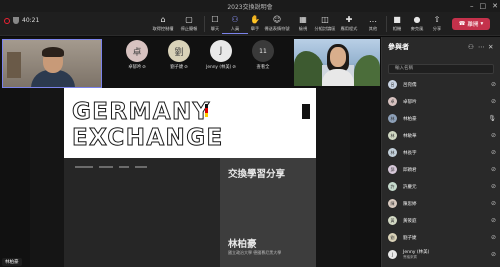 This screenshot has height=267, width=500. I want to click on close-window-button: ✕, so click(495, 6).